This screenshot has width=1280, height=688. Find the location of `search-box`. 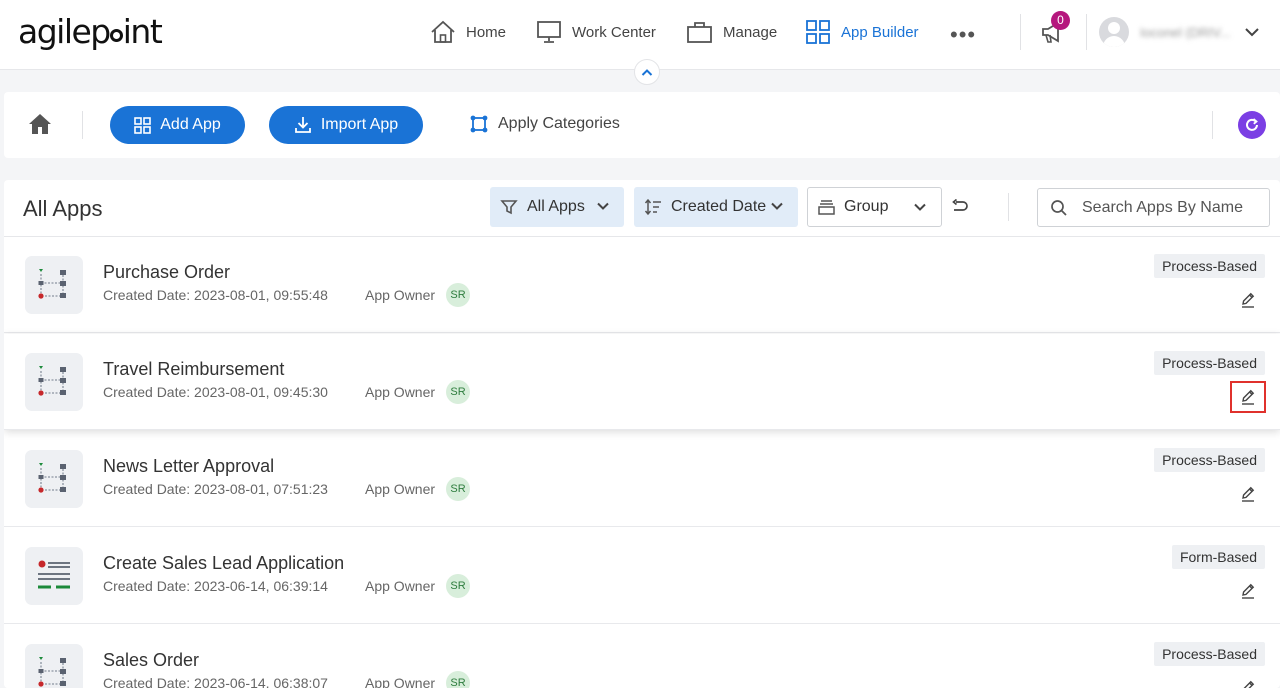

search-box is located at coordinates (1153, 207).